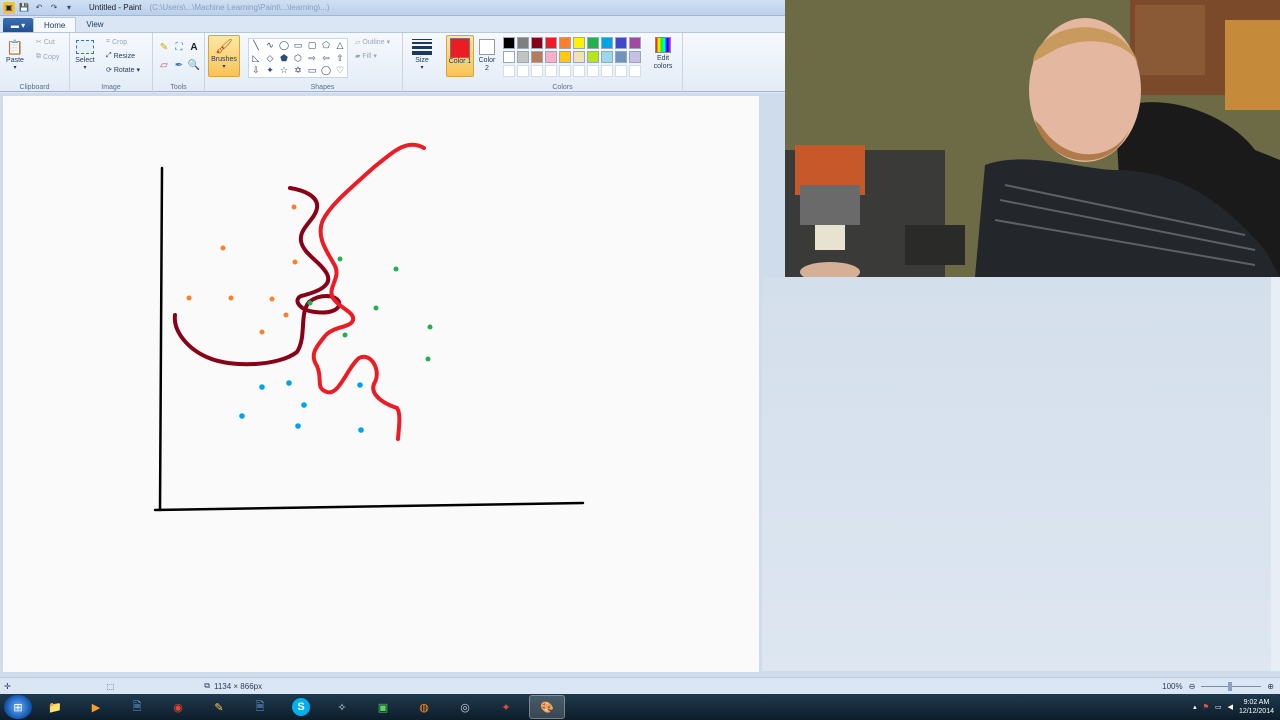 The width and height of the screenshot is (1280, 720). I want to click on right-arrow-shape-icon: ⇨, so click(312, 58).